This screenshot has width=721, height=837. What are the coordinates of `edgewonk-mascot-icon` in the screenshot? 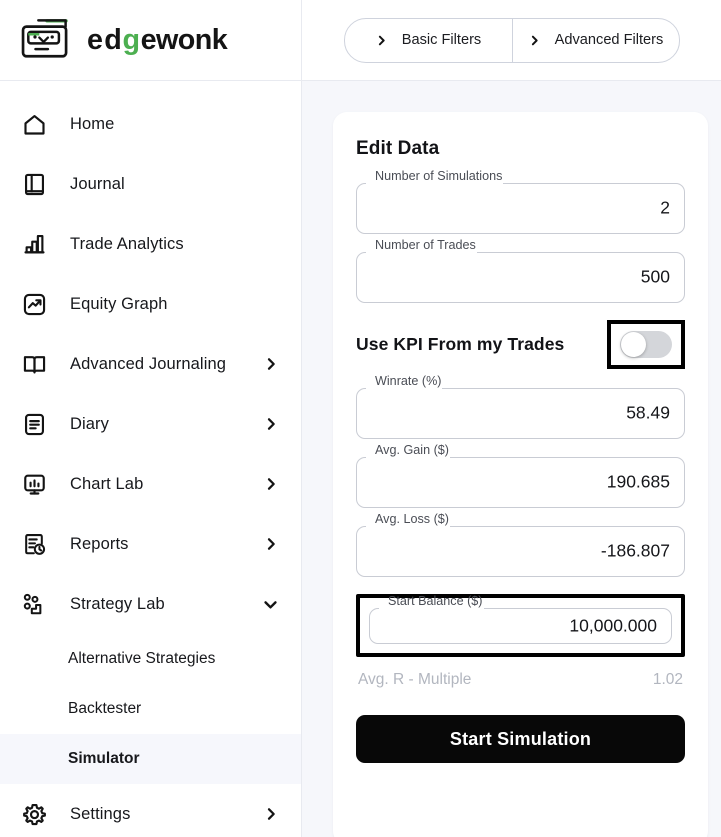 It's located at (46, 40).